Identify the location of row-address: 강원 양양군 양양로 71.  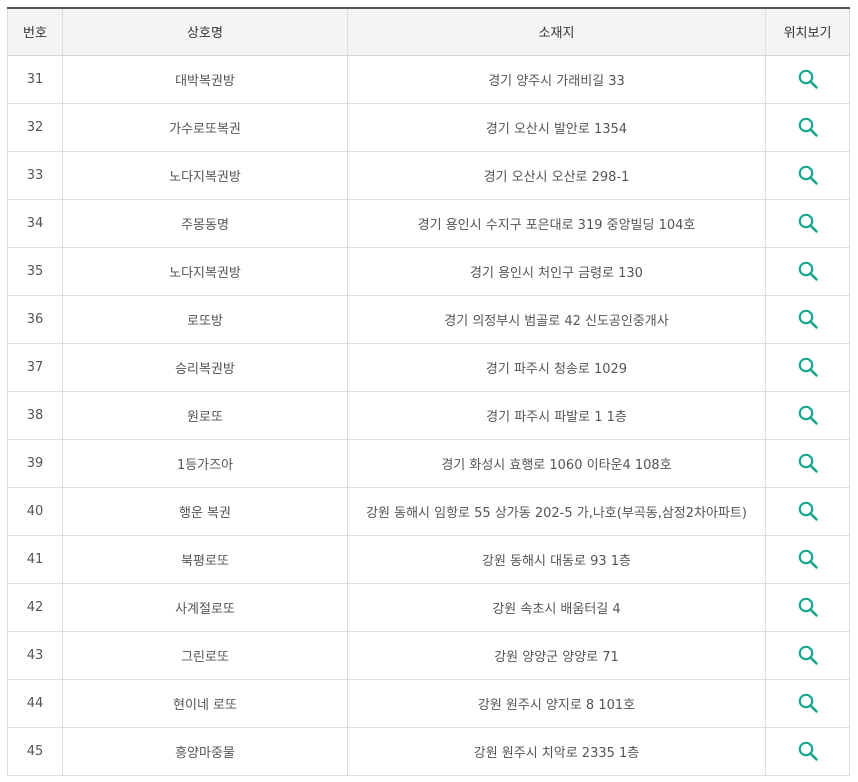
(556, 655).